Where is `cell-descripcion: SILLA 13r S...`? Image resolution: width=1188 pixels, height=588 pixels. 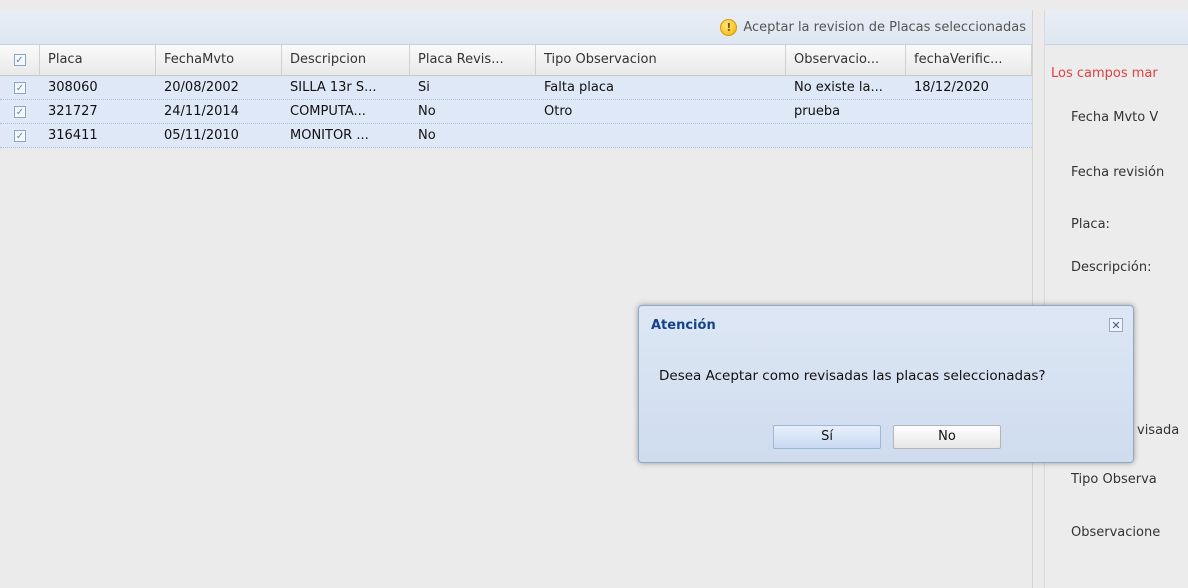
cell-descripcion: SILLA 13r S... is located at coordinates (333, 87).